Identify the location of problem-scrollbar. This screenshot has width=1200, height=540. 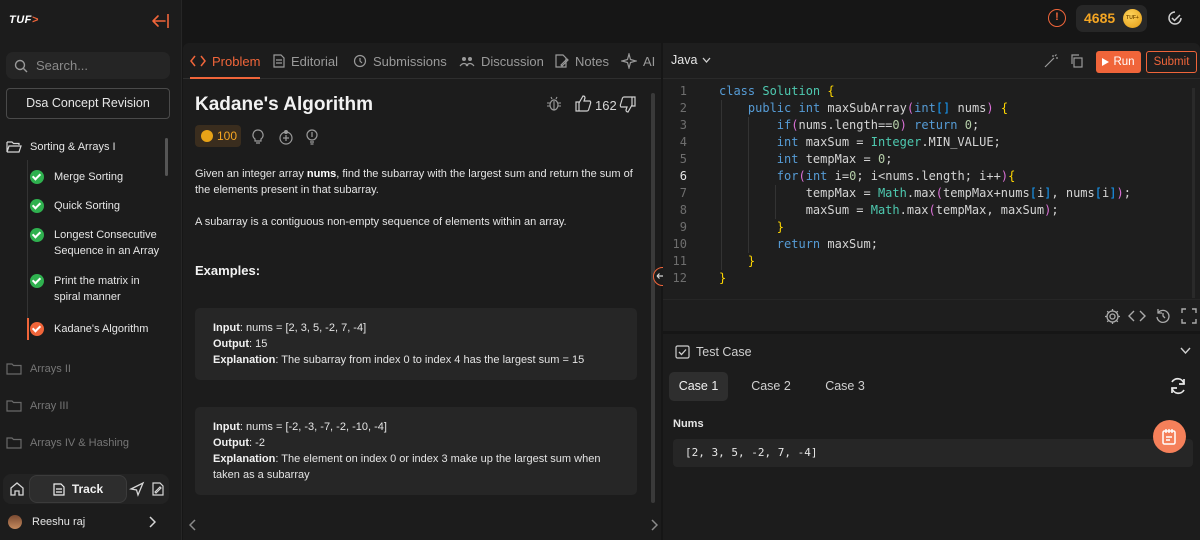
(653, 298).